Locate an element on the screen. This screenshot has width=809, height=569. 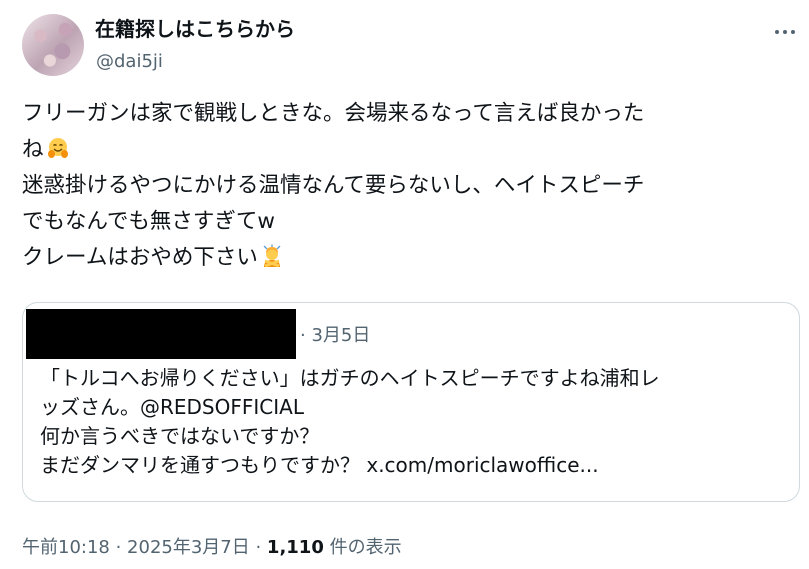
tweet-line: 迷惑掛けるやつにかける温情なんて要らないし、ヘイトスピーチ is located at coordinates (333, 185).